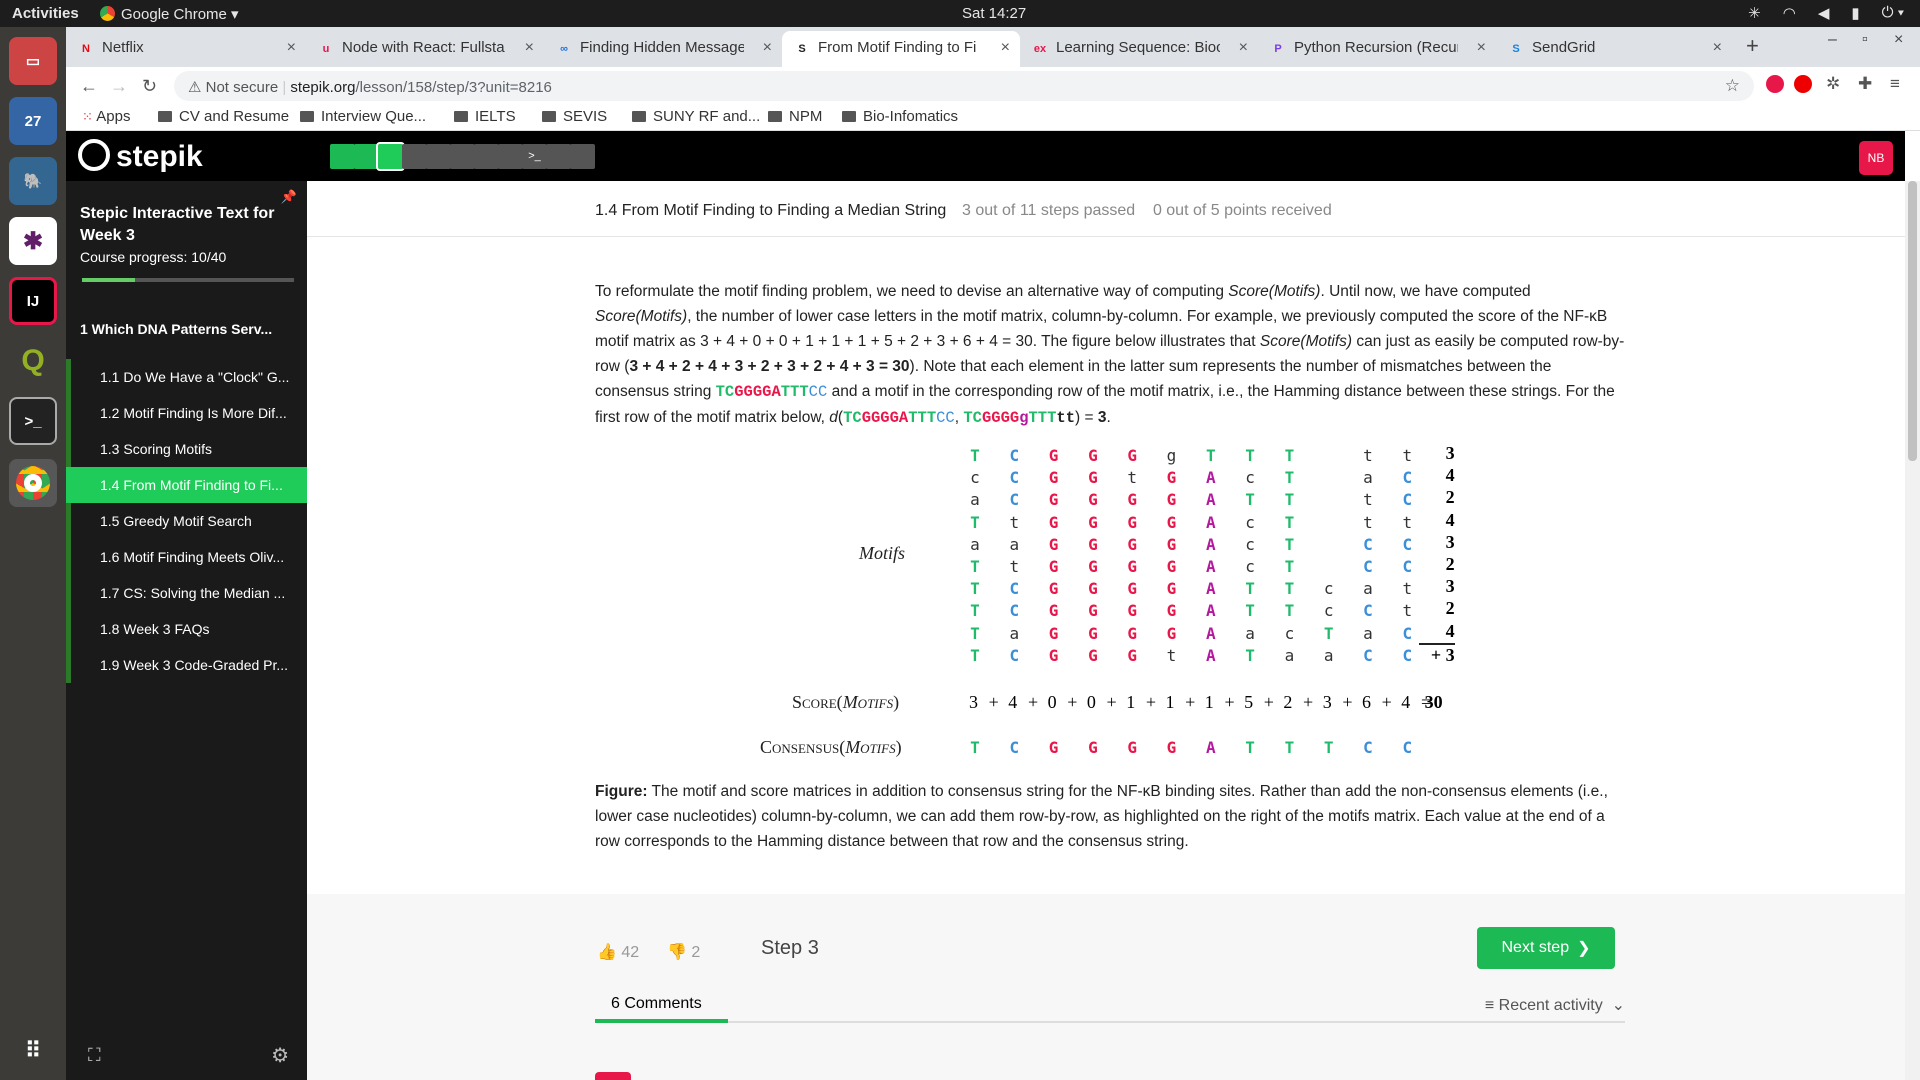  What do you see at coordinates (1546, 948) in the screenshot?
I see `next-step-button: Next step ❯` at bounding box center [1546, 948].